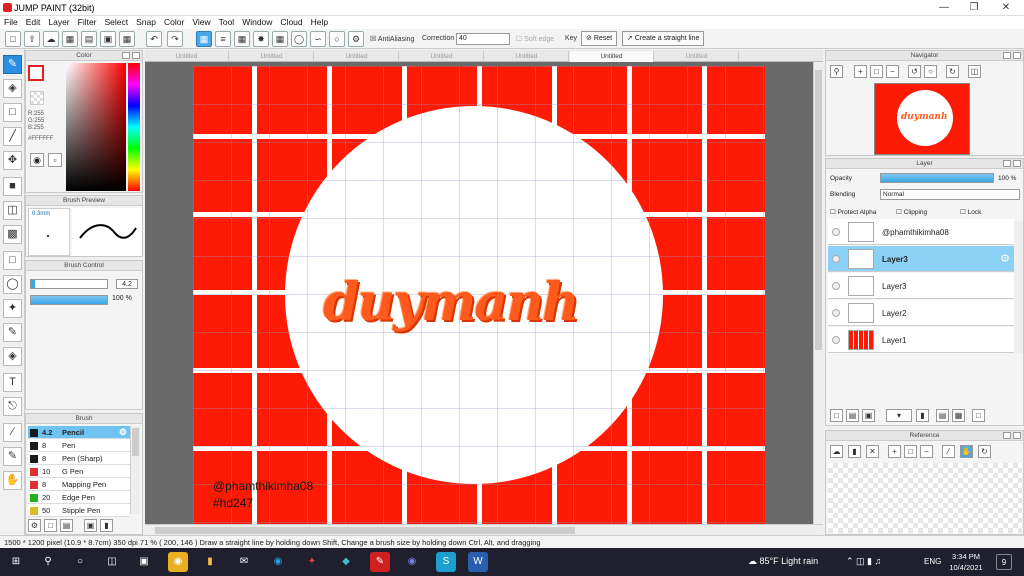  I want to click on tab-untitled-6: Untitled, so click(612, 56).